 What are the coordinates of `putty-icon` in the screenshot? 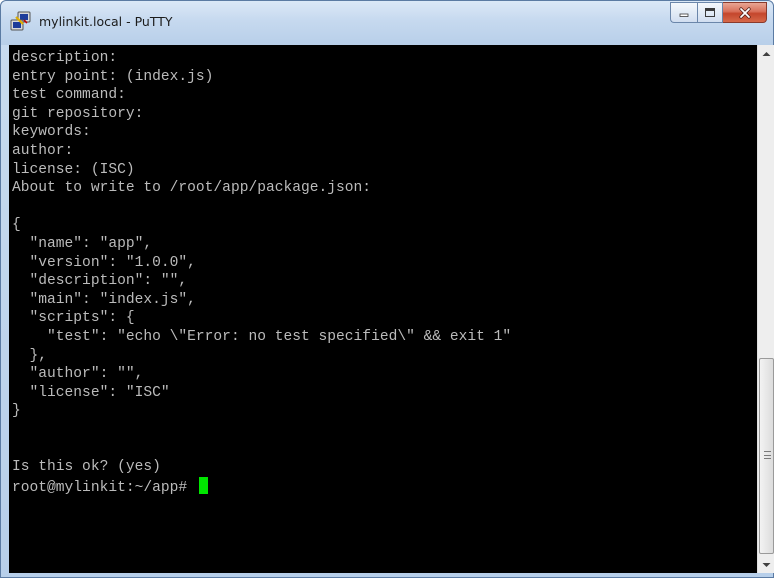 It's located at (21, 22).